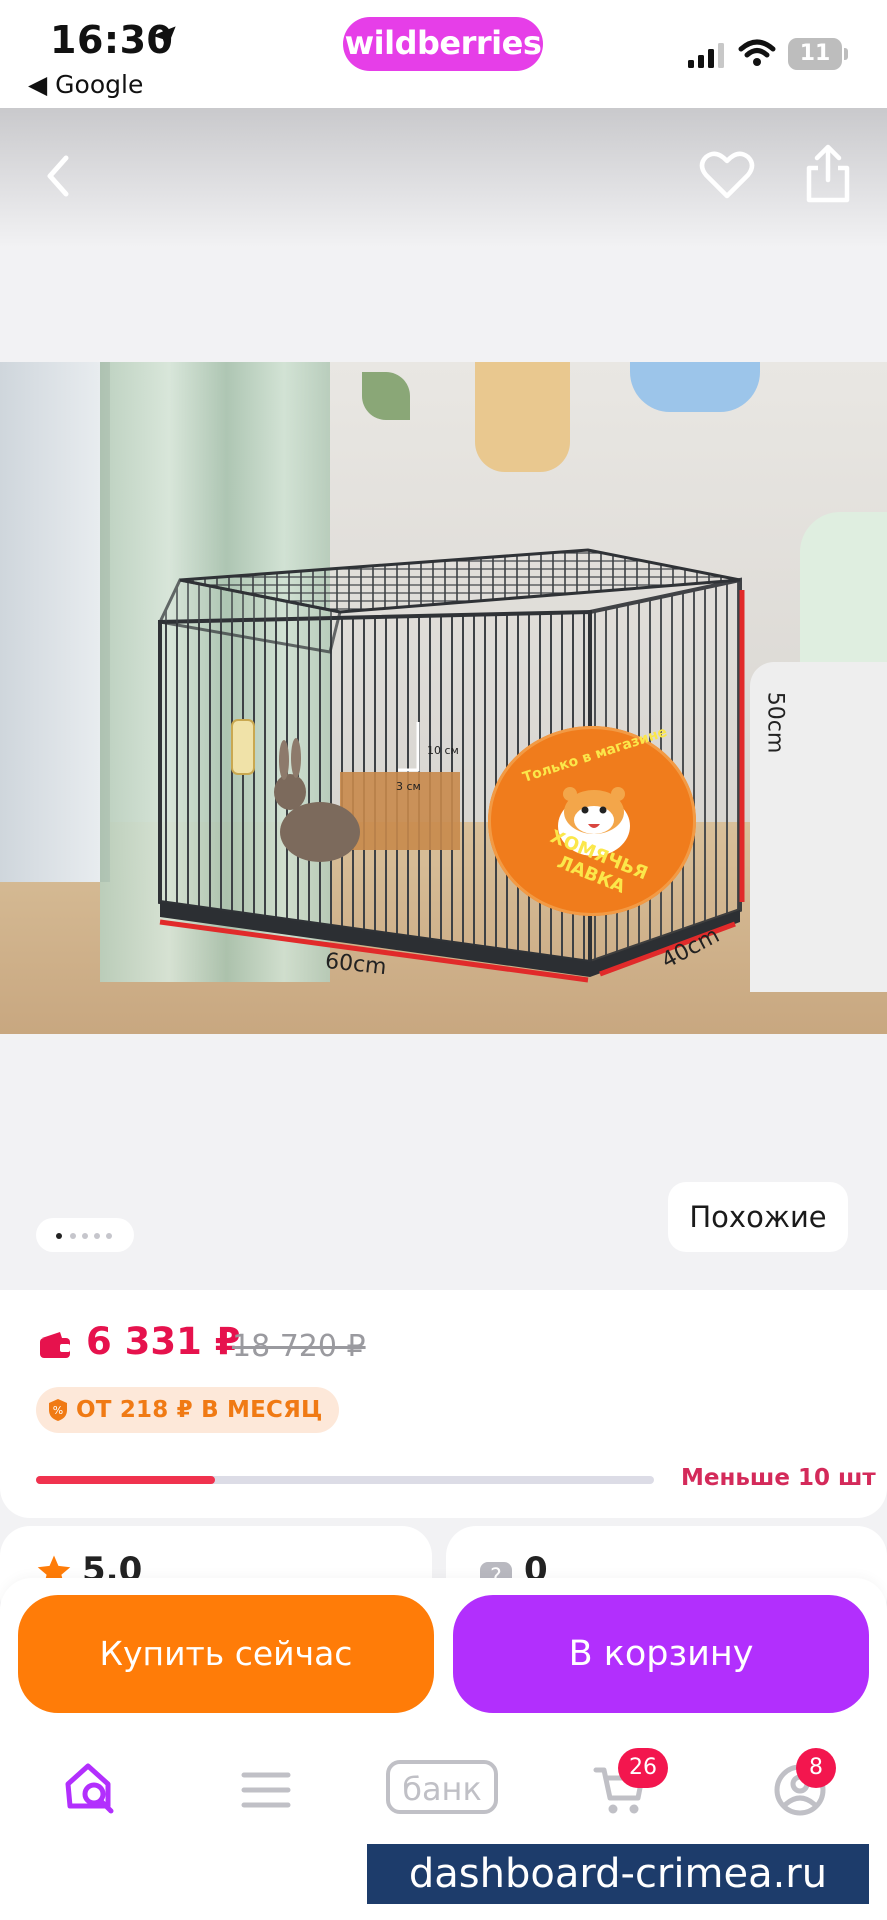 The image size is (887, 1920). Describe the element at coordinates (727, 175) in the screenshot. I see `favorite-heart-icon` at that location.